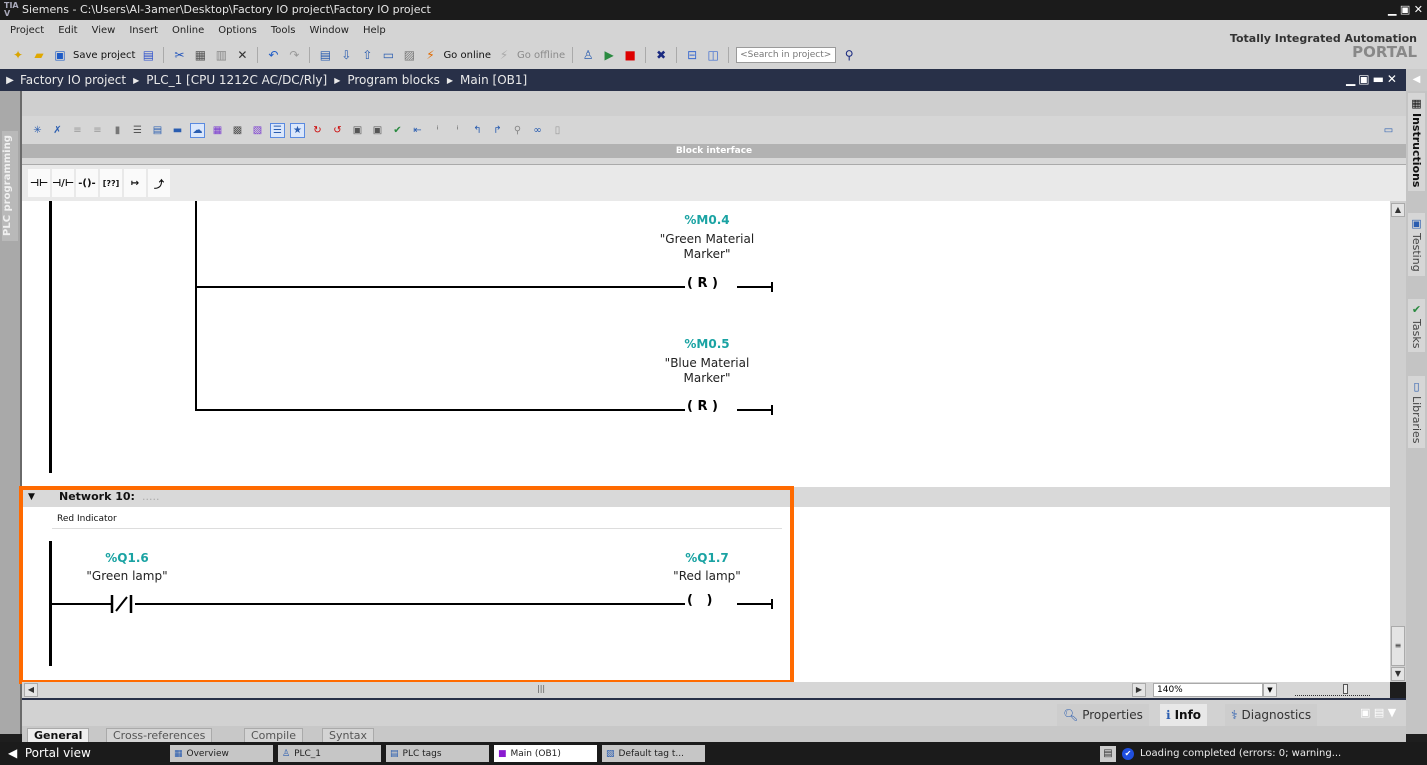 The height and width of the screenshot is (765, 1427). I want to click on show-log-icon: ▤, so click(1108, 753).